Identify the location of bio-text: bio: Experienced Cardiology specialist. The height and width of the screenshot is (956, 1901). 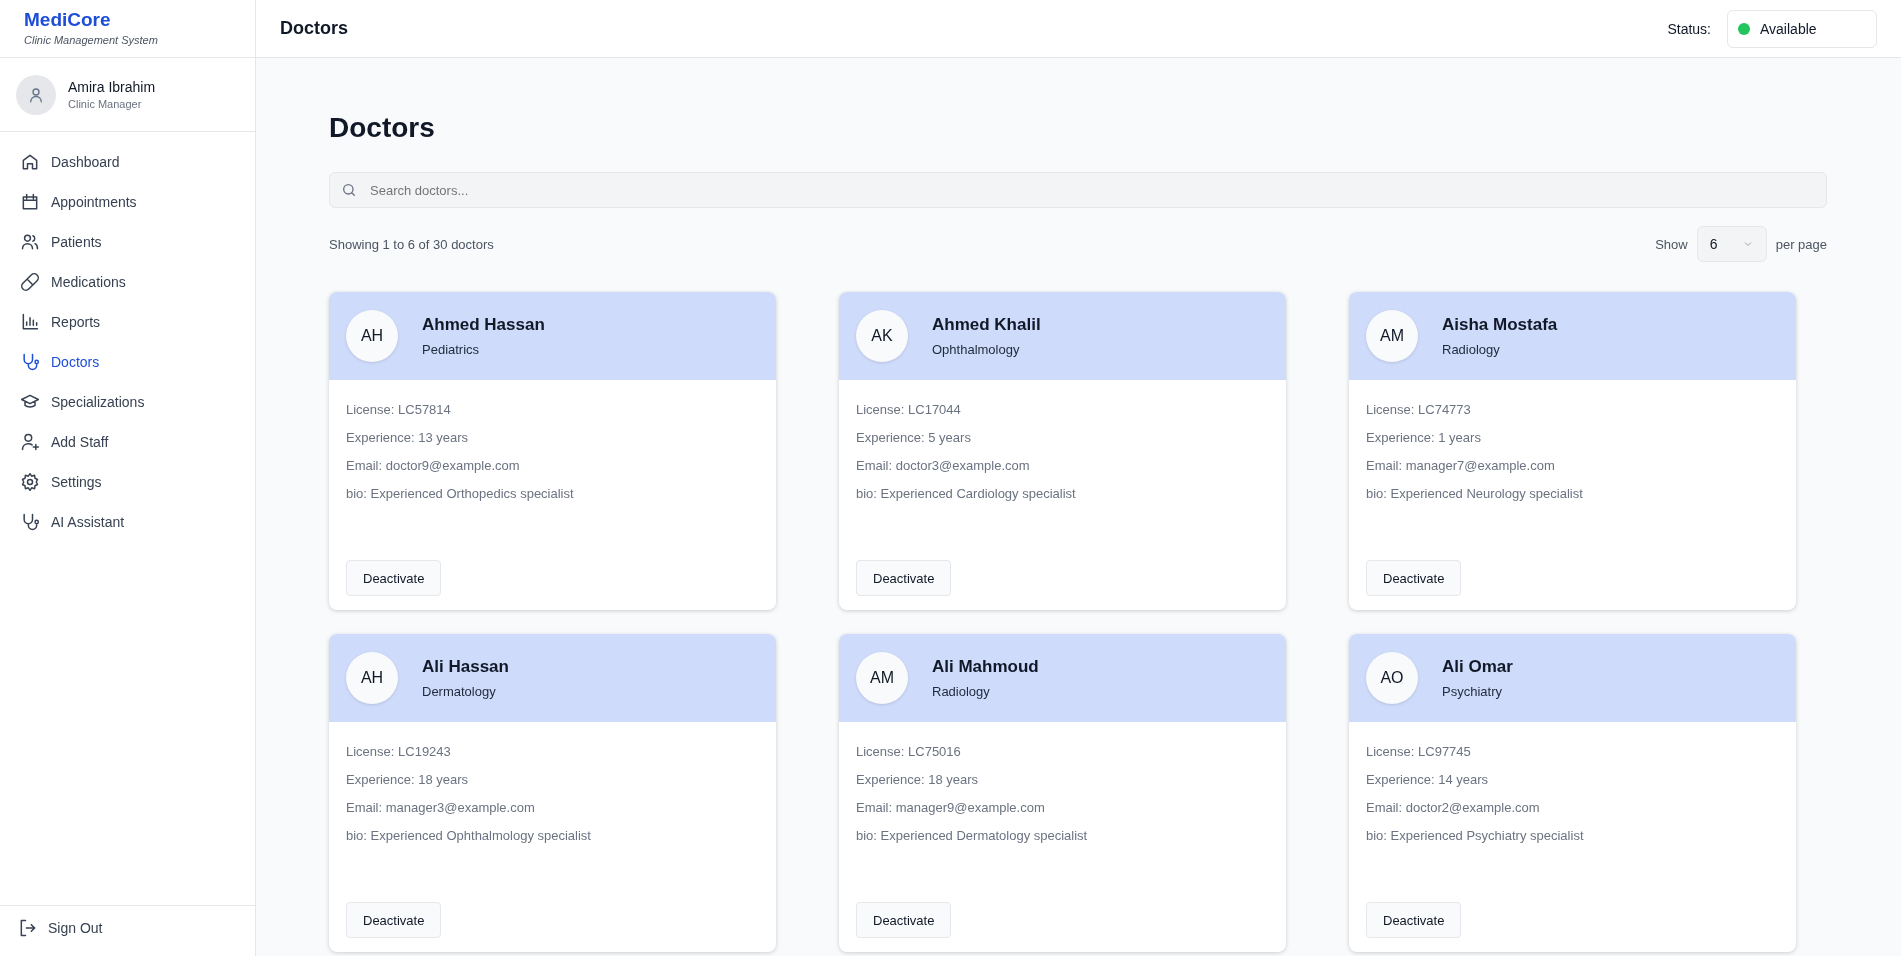
(966, 494).